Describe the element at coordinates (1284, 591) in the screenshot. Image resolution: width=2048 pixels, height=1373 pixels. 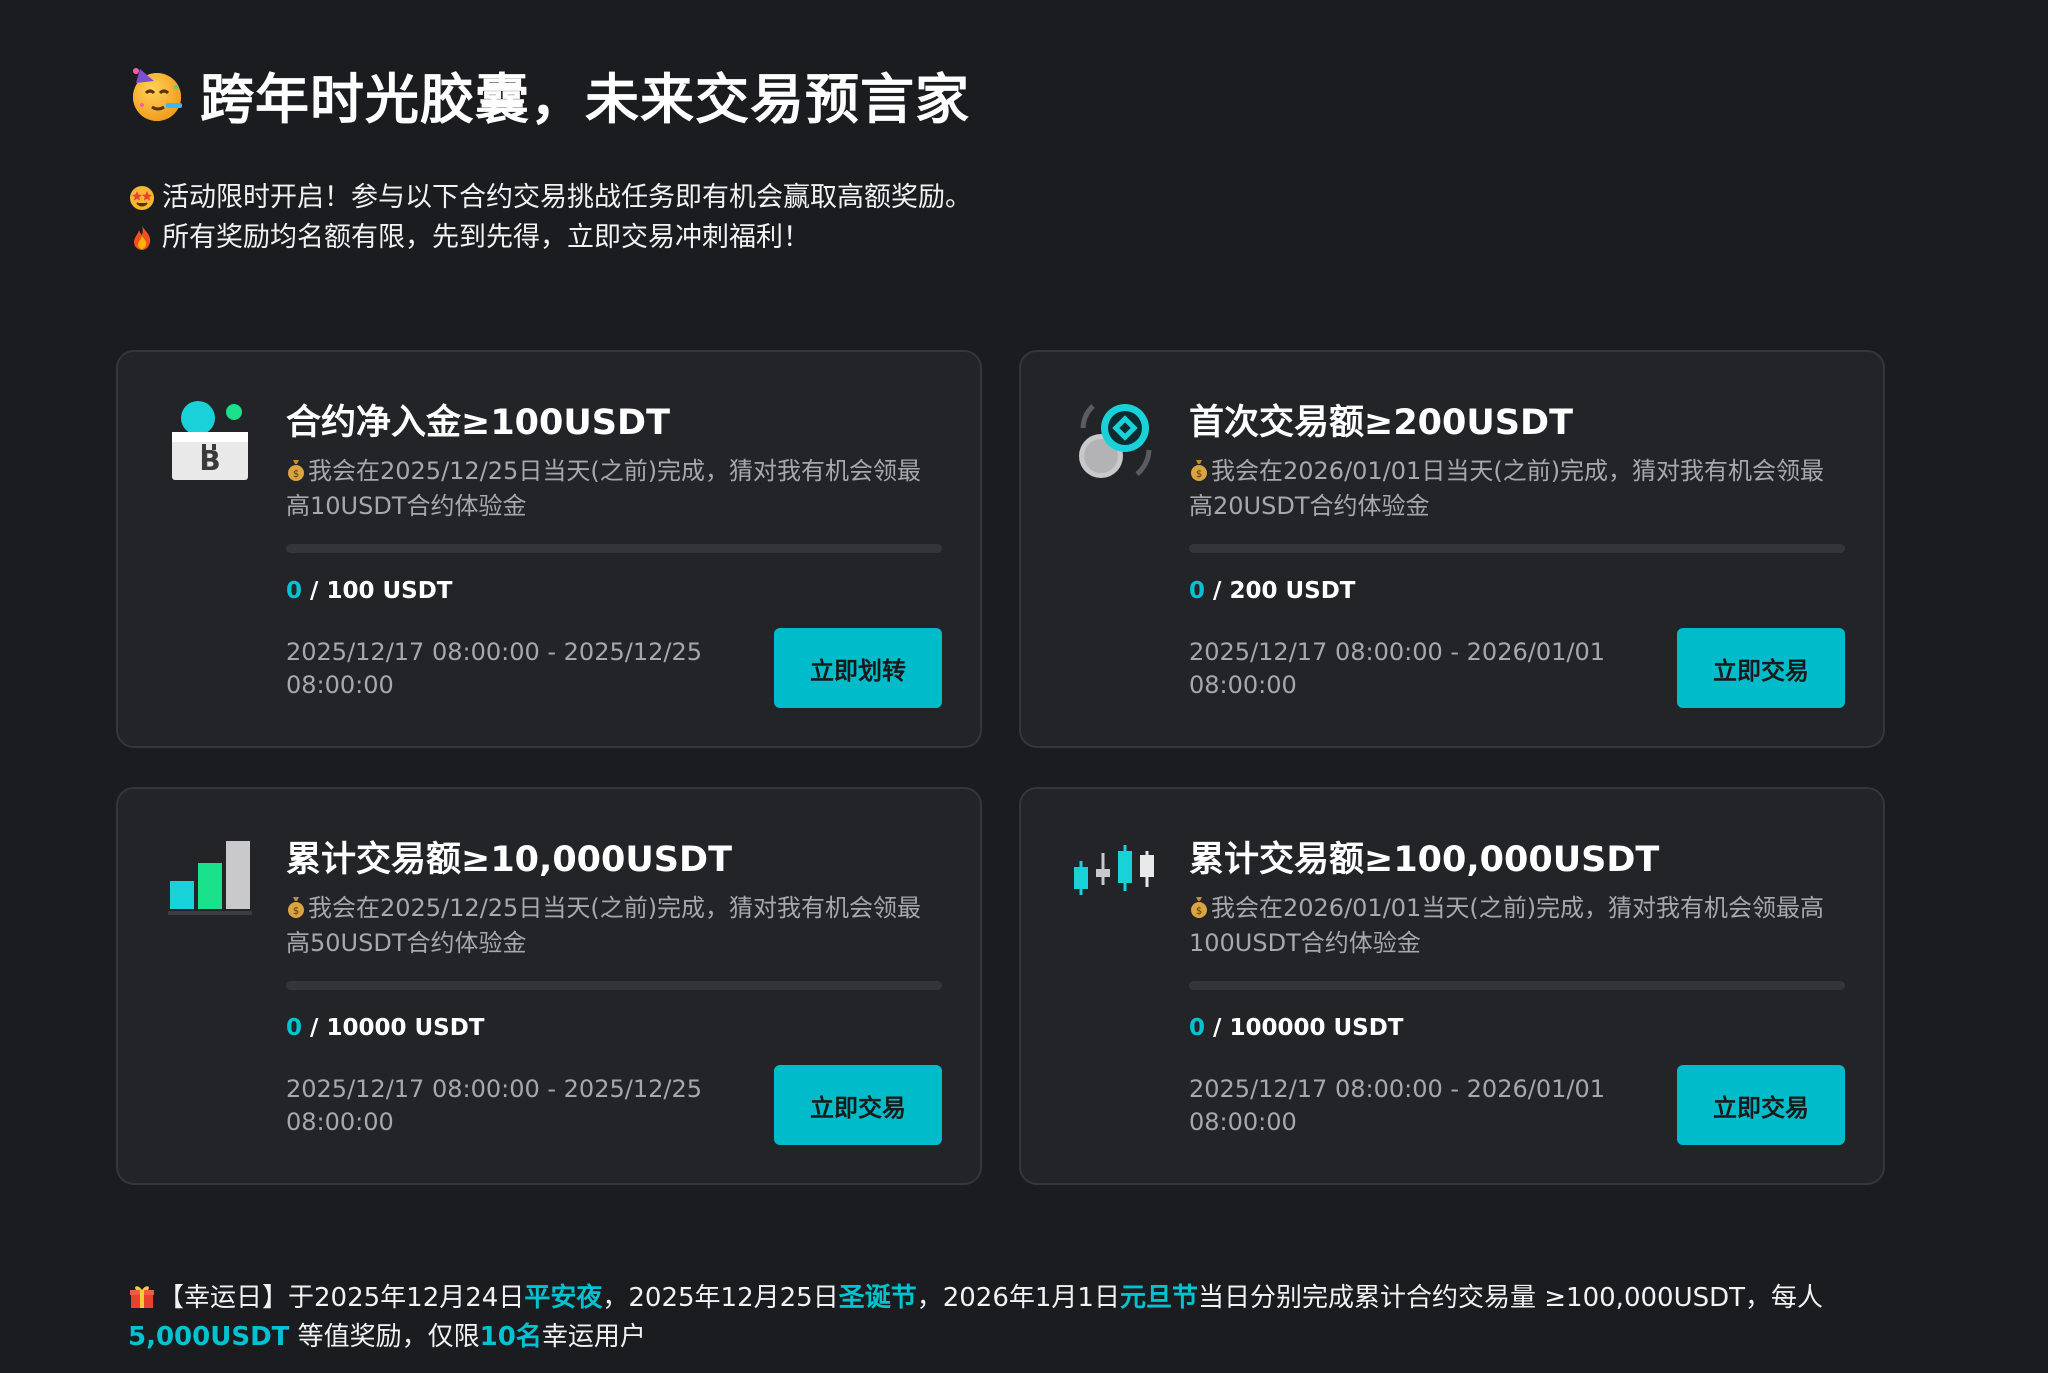
I see `progress-target: / 200 USDT` at that location.